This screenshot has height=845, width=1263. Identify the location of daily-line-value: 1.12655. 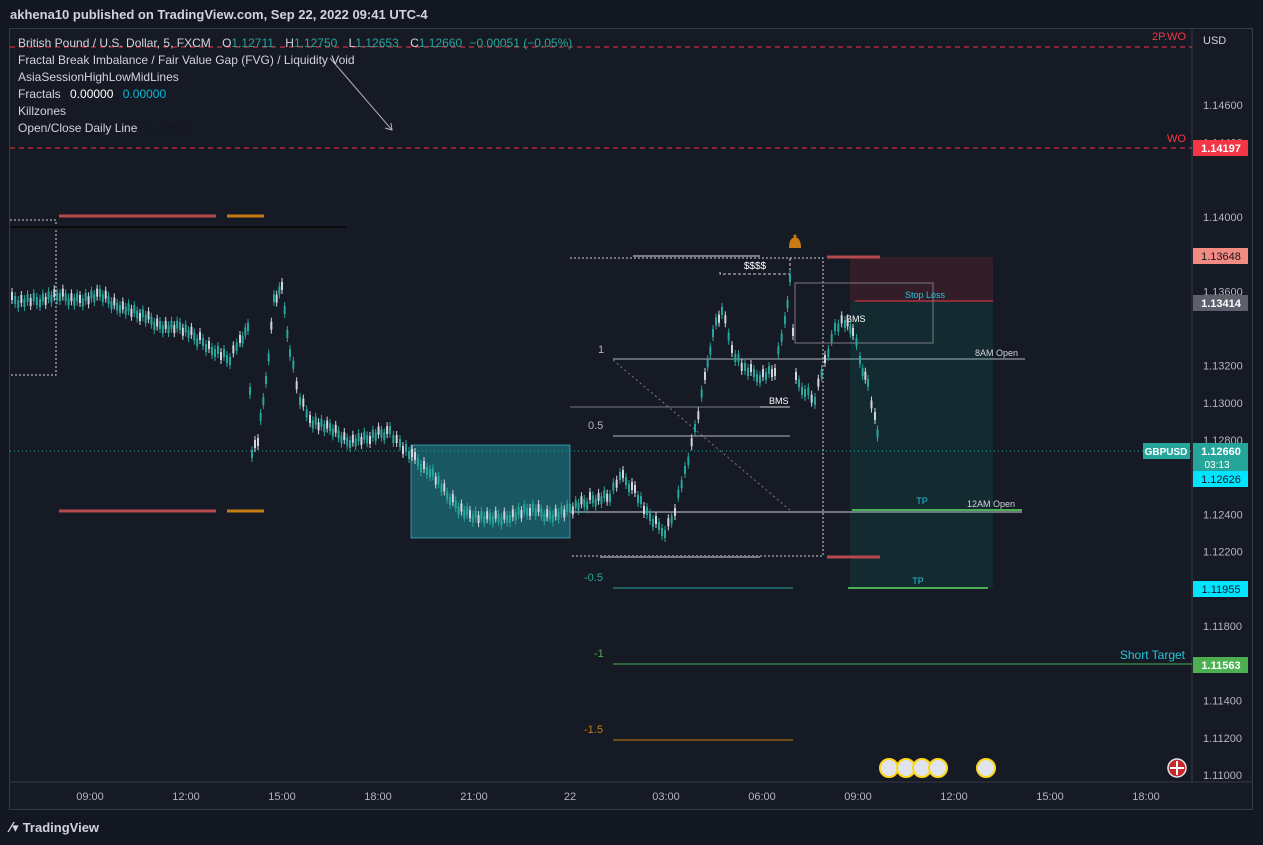
(168, 128).